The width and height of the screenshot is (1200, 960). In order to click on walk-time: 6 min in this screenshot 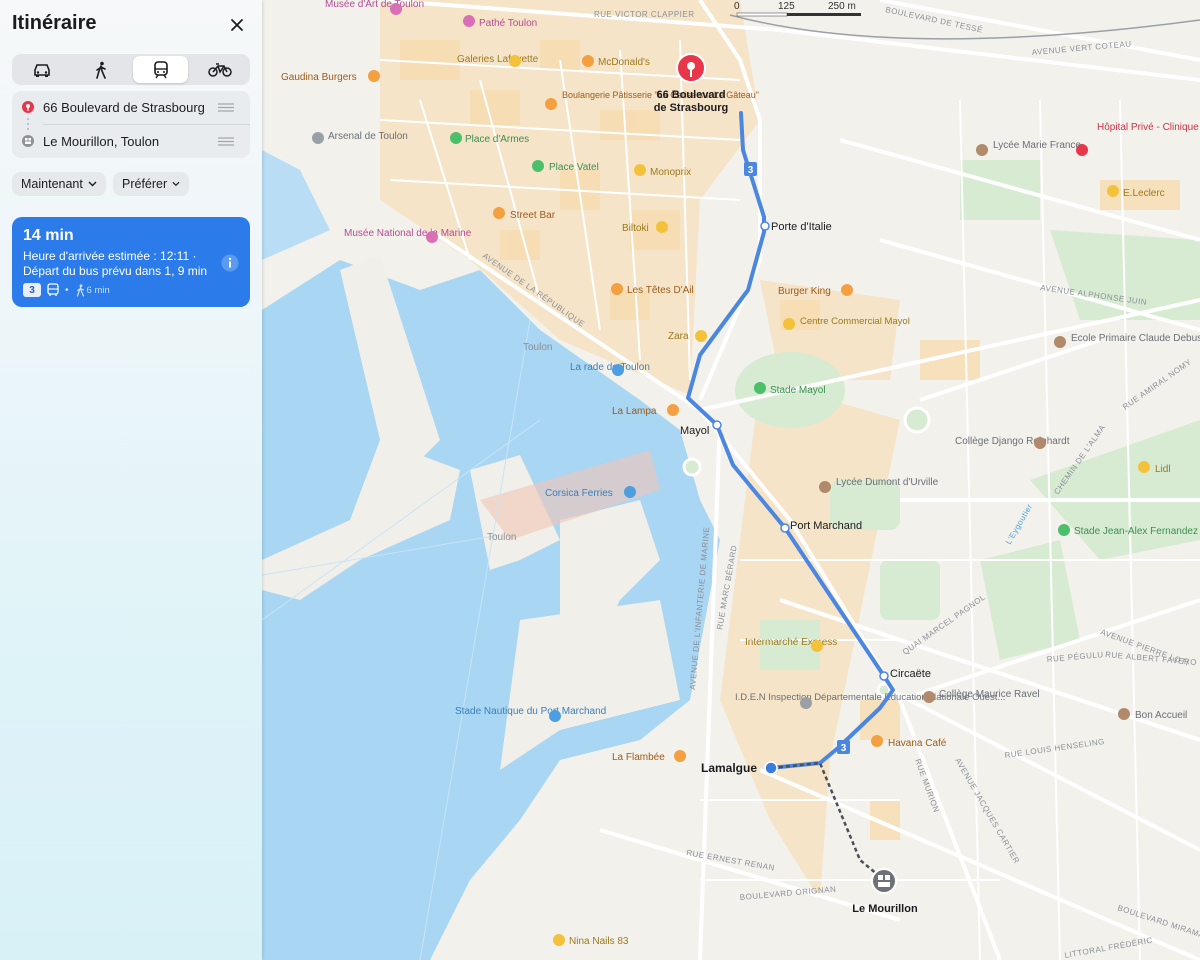, I will do `click(98, 290)`.